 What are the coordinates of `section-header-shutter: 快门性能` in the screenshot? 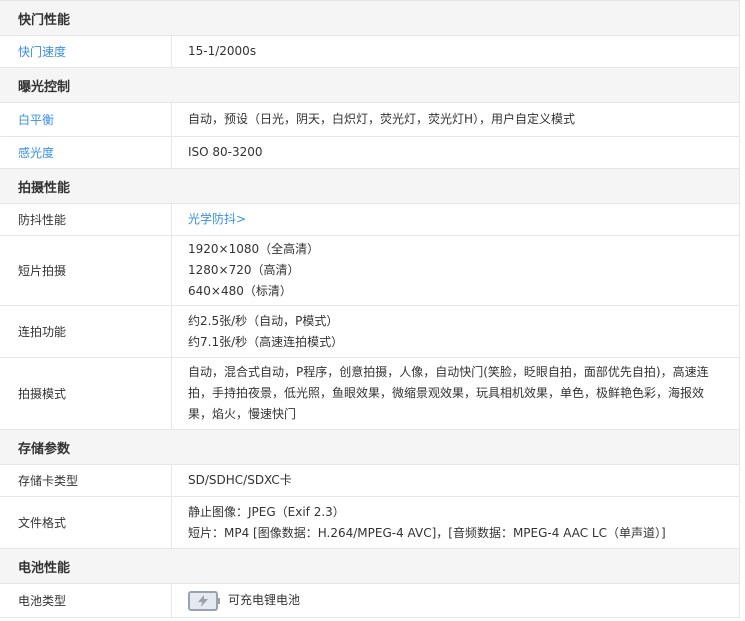 It's located at (369, 18).